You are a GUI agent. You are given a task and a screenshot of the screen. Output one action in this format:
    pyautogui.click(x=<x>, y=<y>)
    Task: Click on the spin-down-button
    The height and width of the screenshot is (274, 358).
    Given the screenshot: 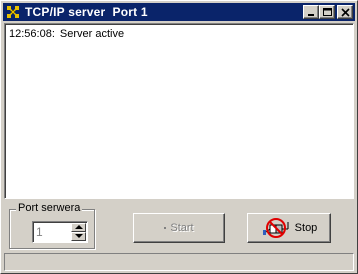 What is the action you would take?
    pyautogui.click(x=78, y=236)
    